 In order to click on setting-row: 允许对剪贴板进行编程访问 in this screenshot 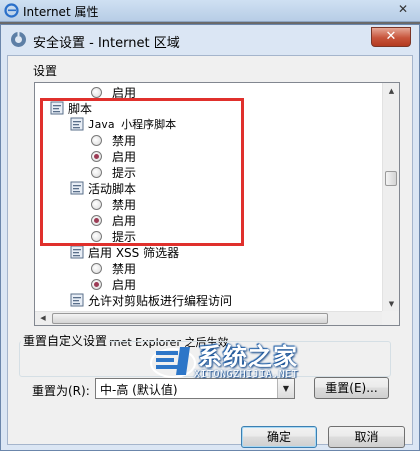, I will do `click(151, 300)`.